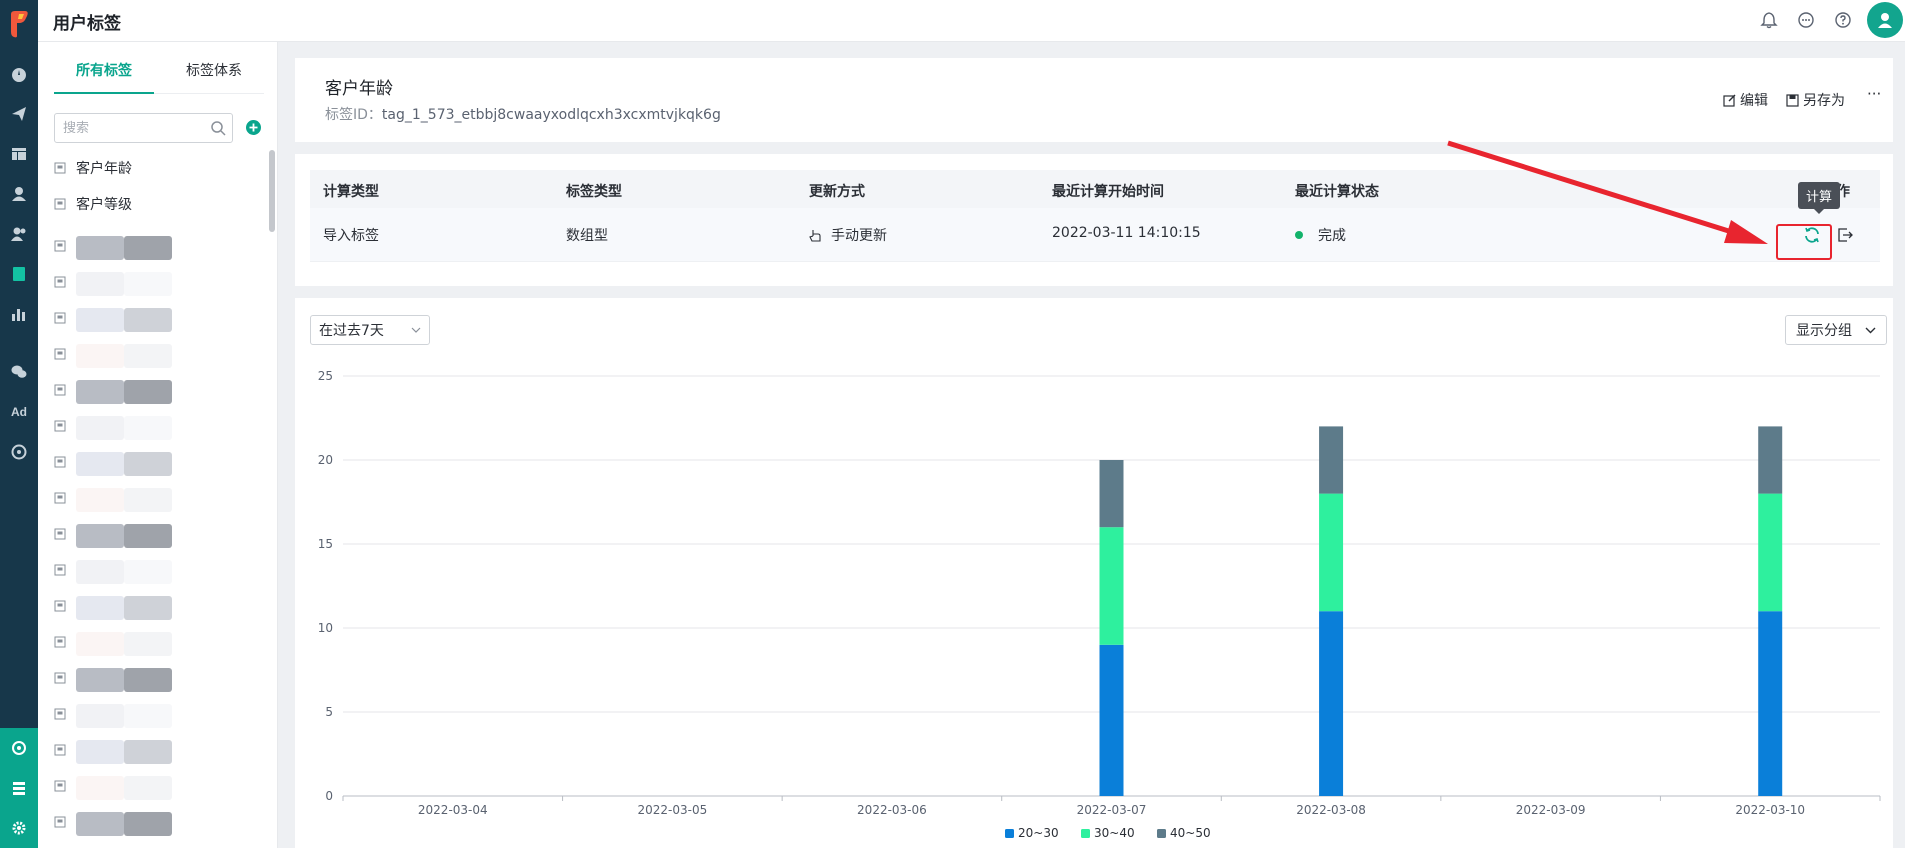 The height and width of the screenshot is (848, 1905). I want to click on server-icon, so click(19, 788).